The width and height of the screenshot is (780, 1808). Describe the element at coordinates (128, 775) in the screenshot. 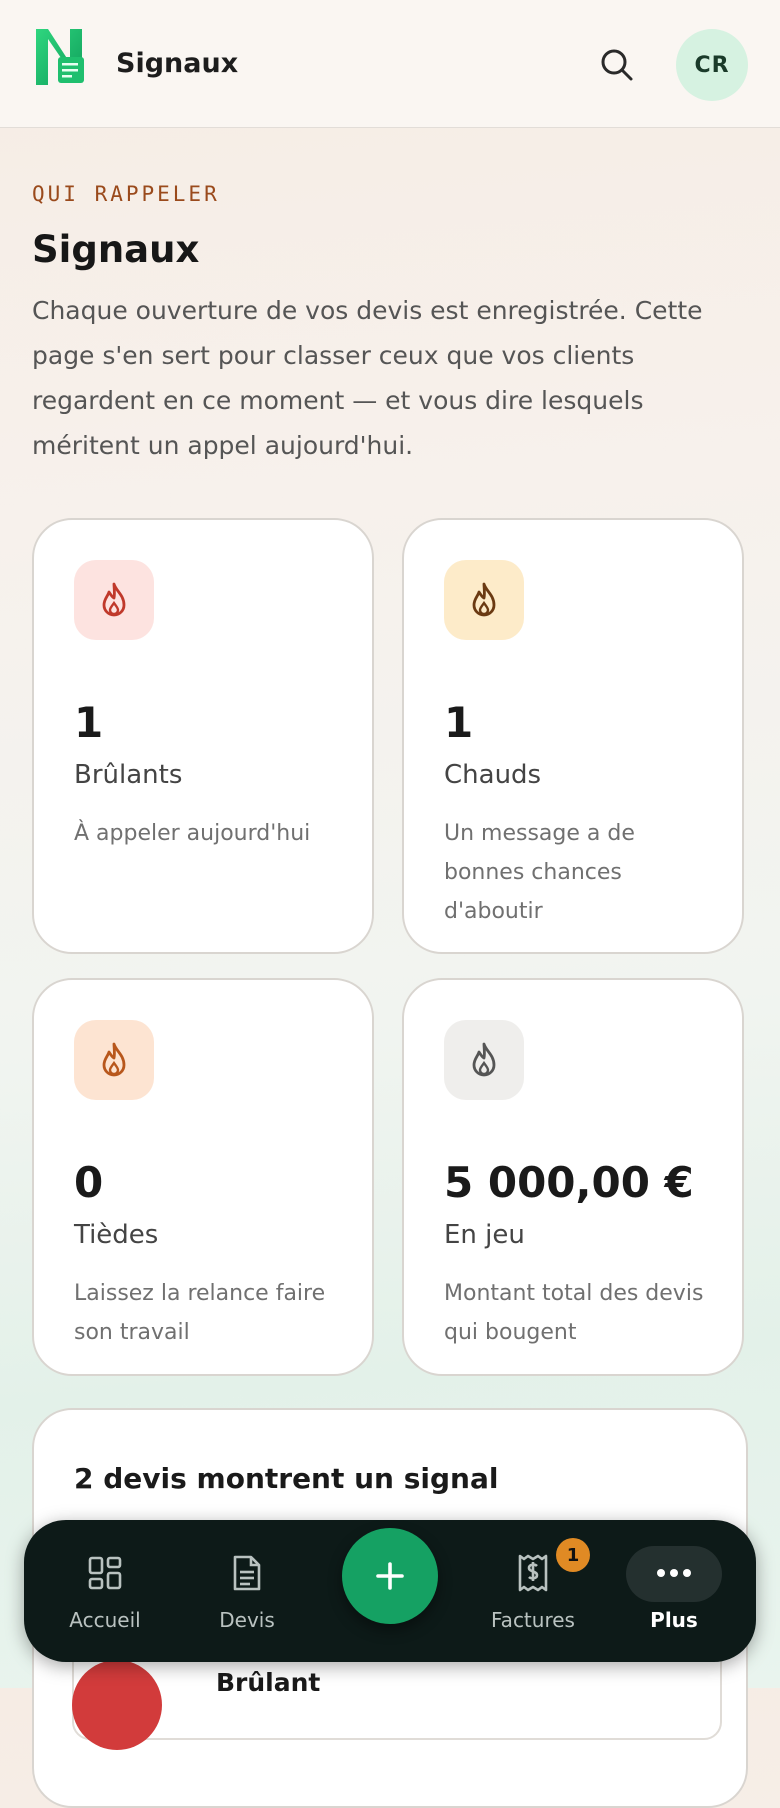

I see `stat-label: Brûlants` at that location.